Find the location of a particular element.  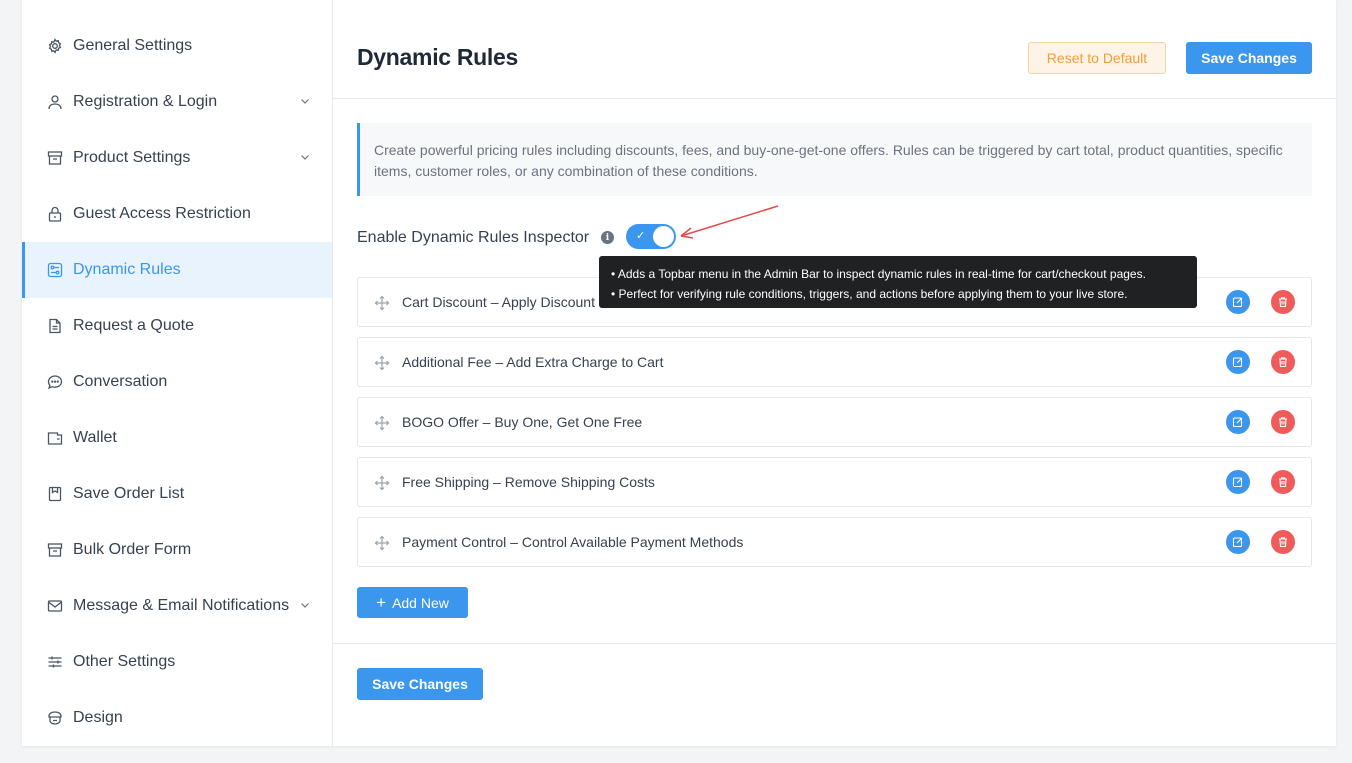

sidebar-item-label: Request a Quote is located at coordinates (133, 325).